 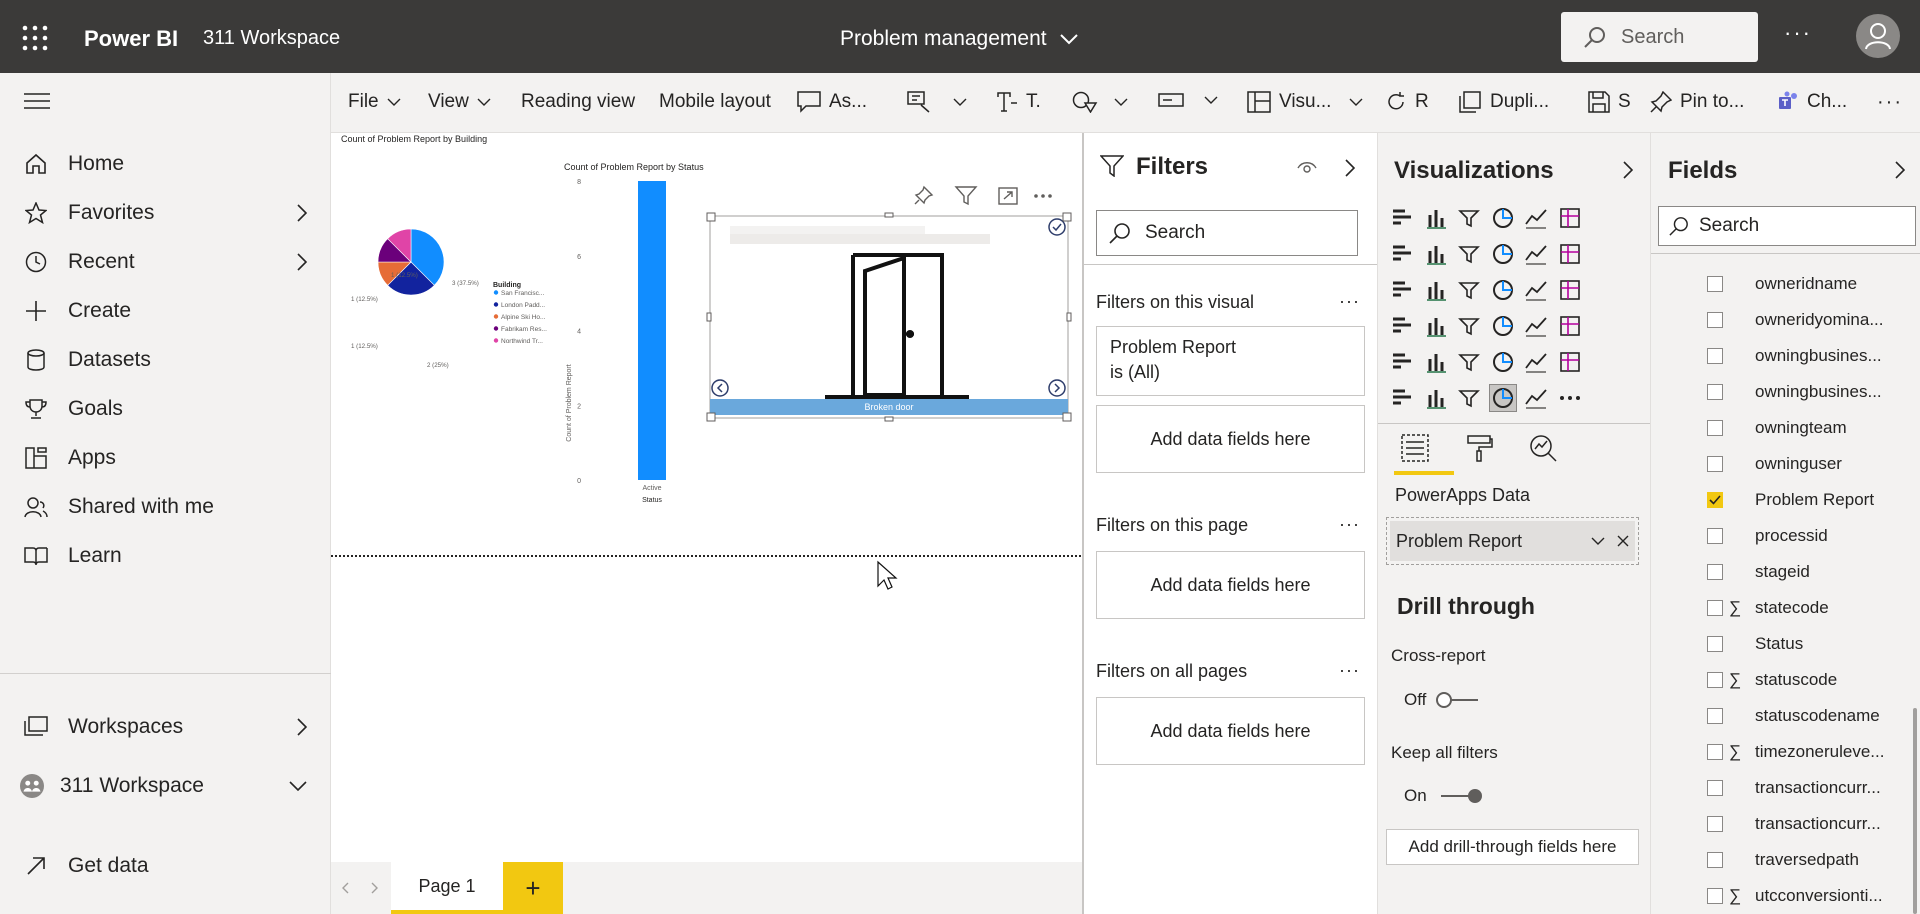 I want to click on reading-view-button: Reading view, so click(x=578, y=102).